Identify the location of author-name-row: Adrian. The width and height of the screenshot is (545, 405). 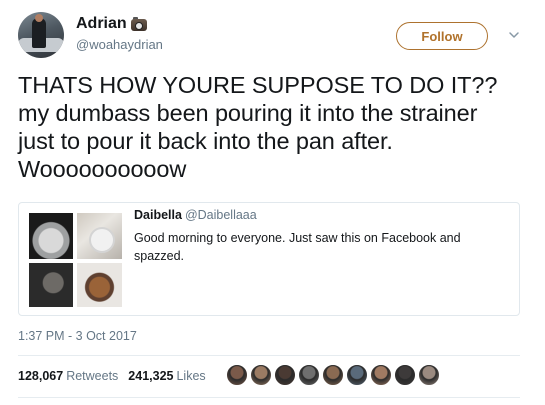
(112, 24).